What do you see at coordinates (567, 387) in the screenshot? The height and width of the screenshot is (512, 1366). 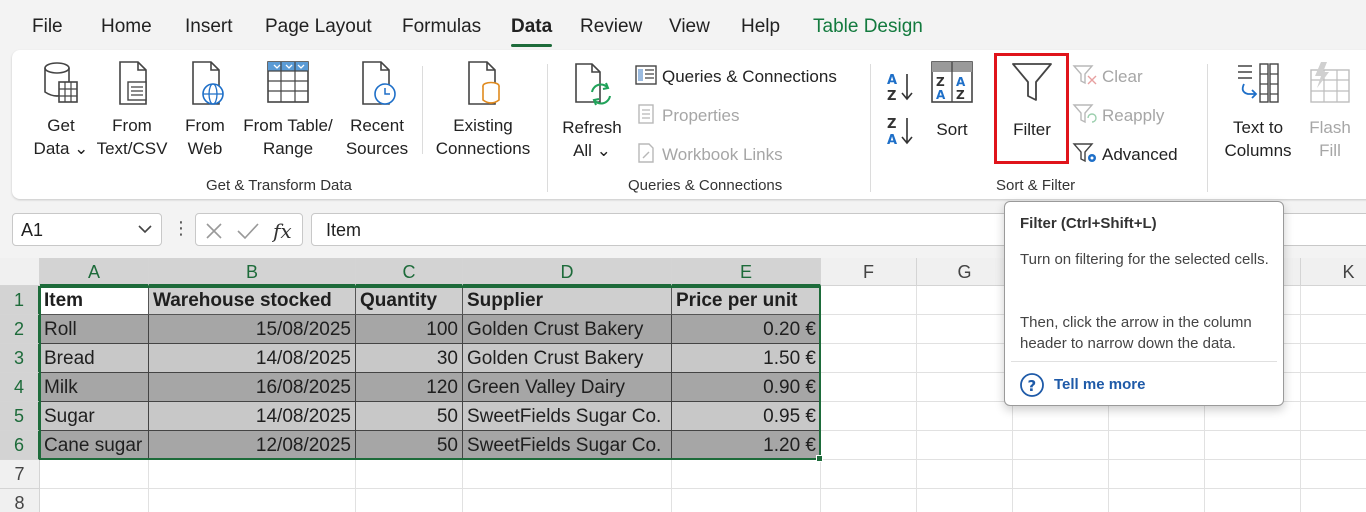 I see `table-cell: Green Valley Dairy` at bounding box center [567, 387].